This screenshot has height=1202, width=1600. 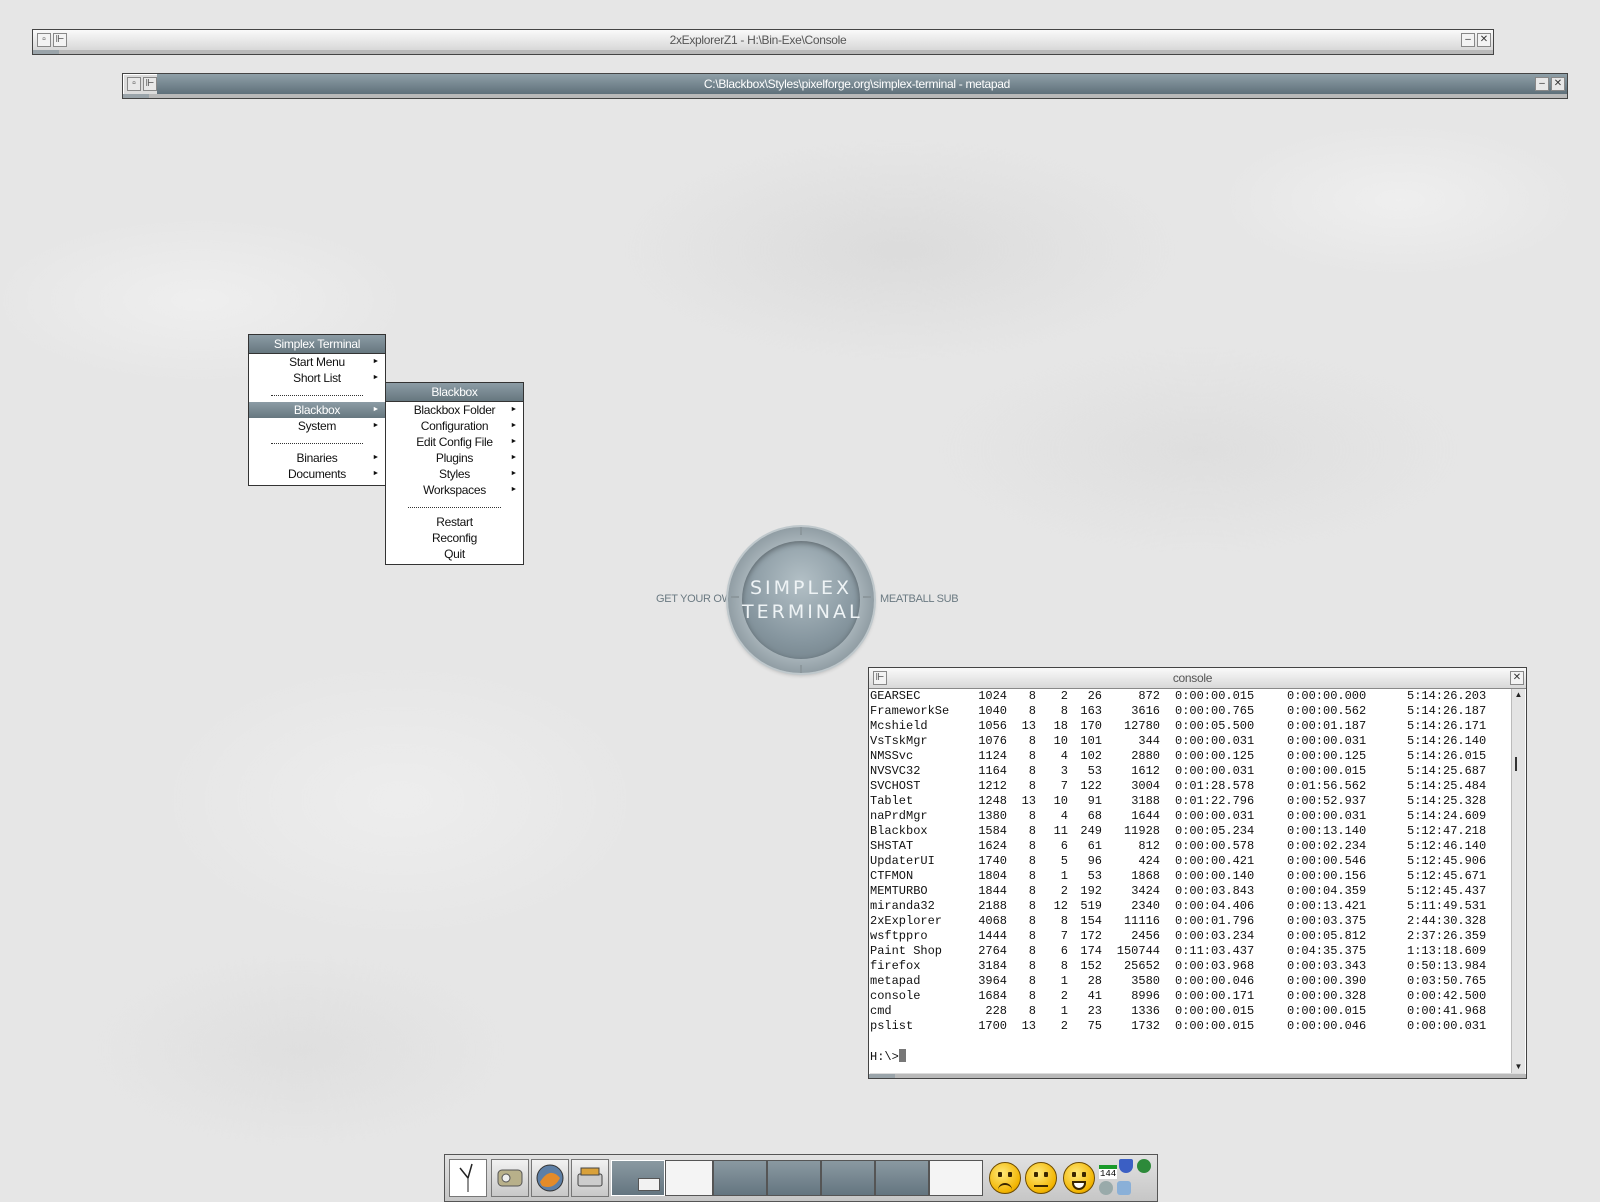 What do you see at coordinates (1041, 1178) in the screenshot?
I see `neutral-smiley-icon` at bounding box center [1041, 1178].